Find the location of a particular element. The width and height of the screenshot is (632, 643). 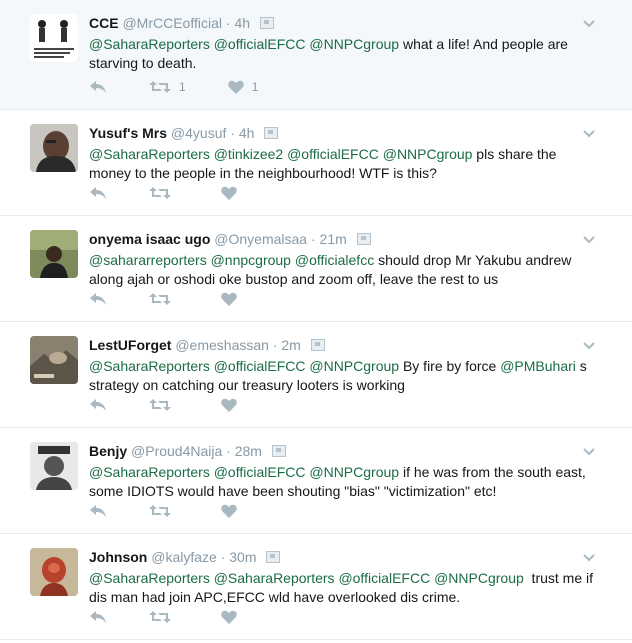

author-name: CCE is located at coordinates (104, 23).